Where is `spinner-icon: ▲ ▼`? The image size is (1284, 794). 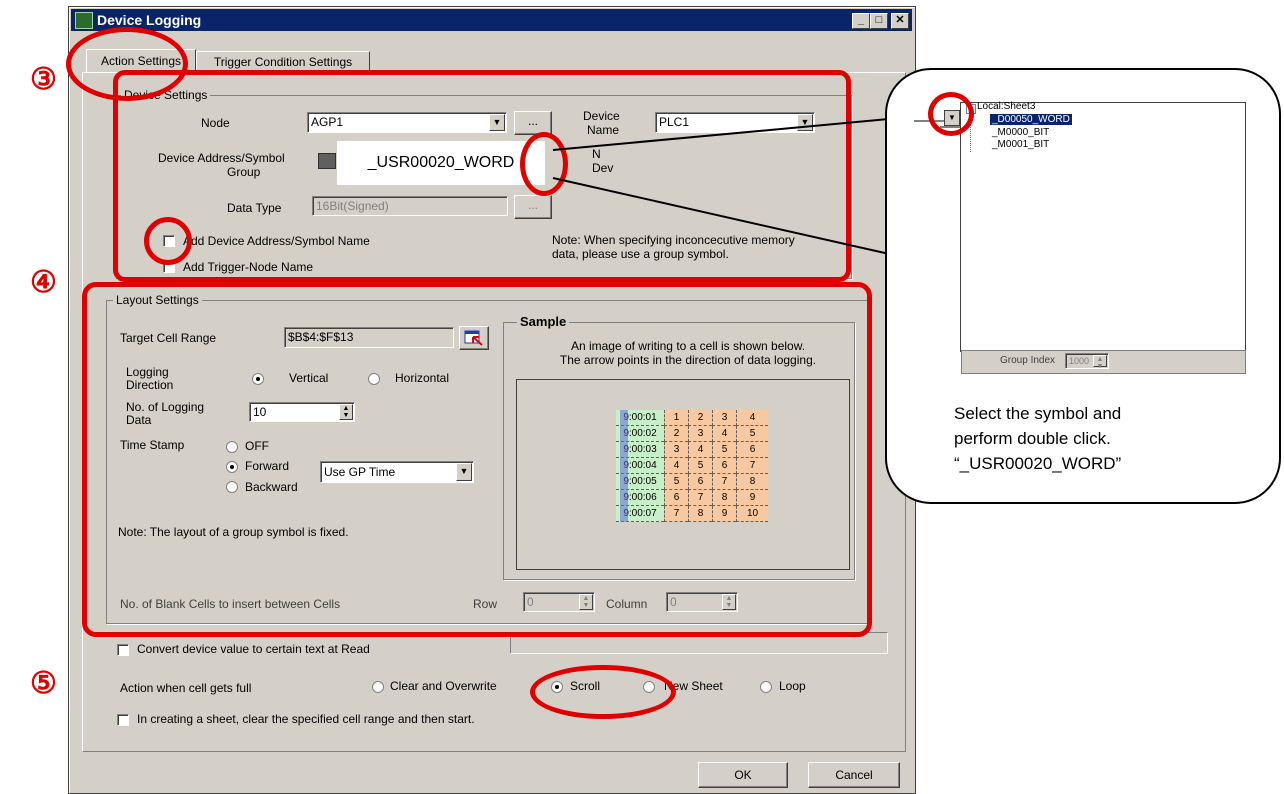 spinner-icon: ▲ ▼ is located at coordinates (1100, 362).